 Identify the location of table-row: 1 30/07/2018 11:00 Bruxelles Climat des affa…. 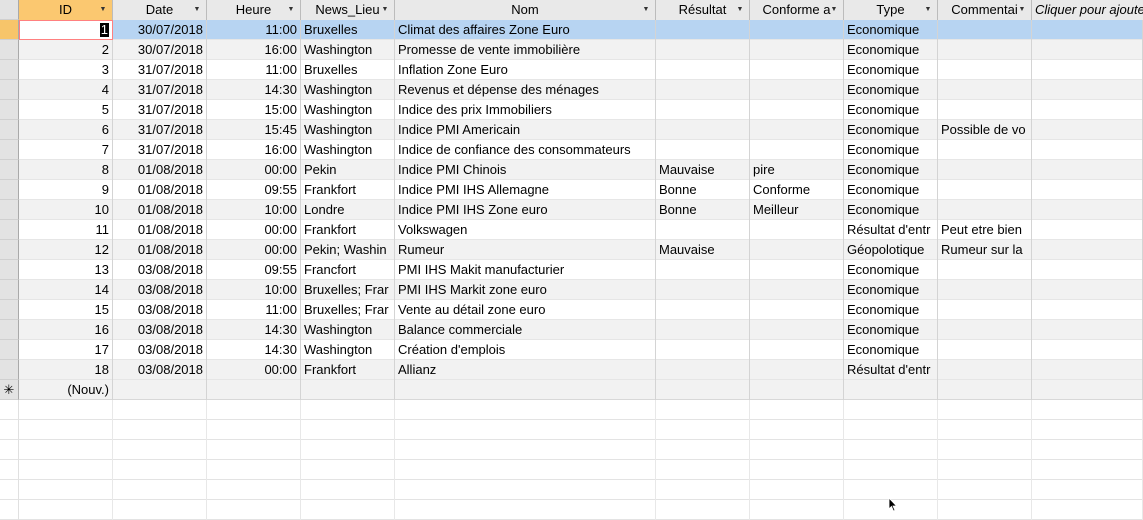
(571, 30).